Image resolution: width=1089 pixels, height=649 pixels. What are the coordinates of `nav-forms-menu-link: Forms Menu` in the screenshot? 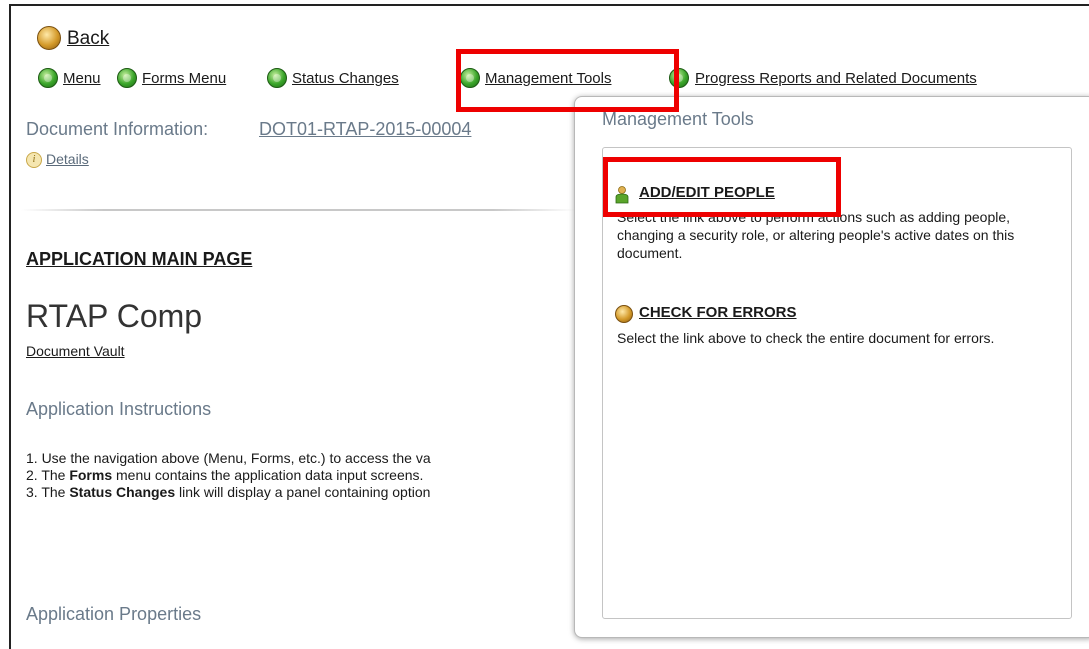 It's located at (184, 78).